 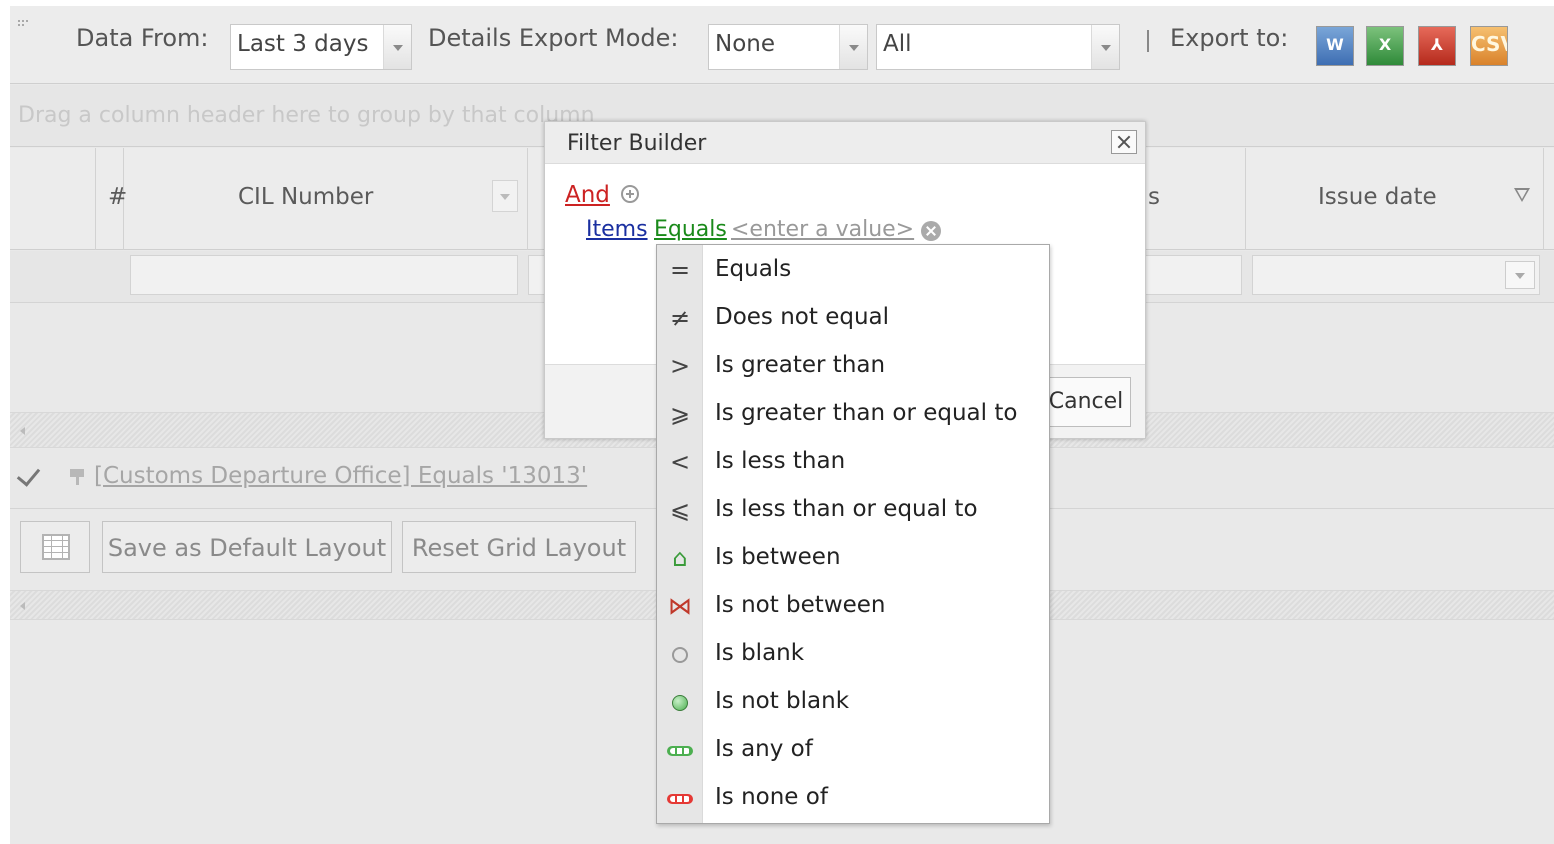 I want to click on operator-menu-item: Is not blank, so click(x=853, y=703).